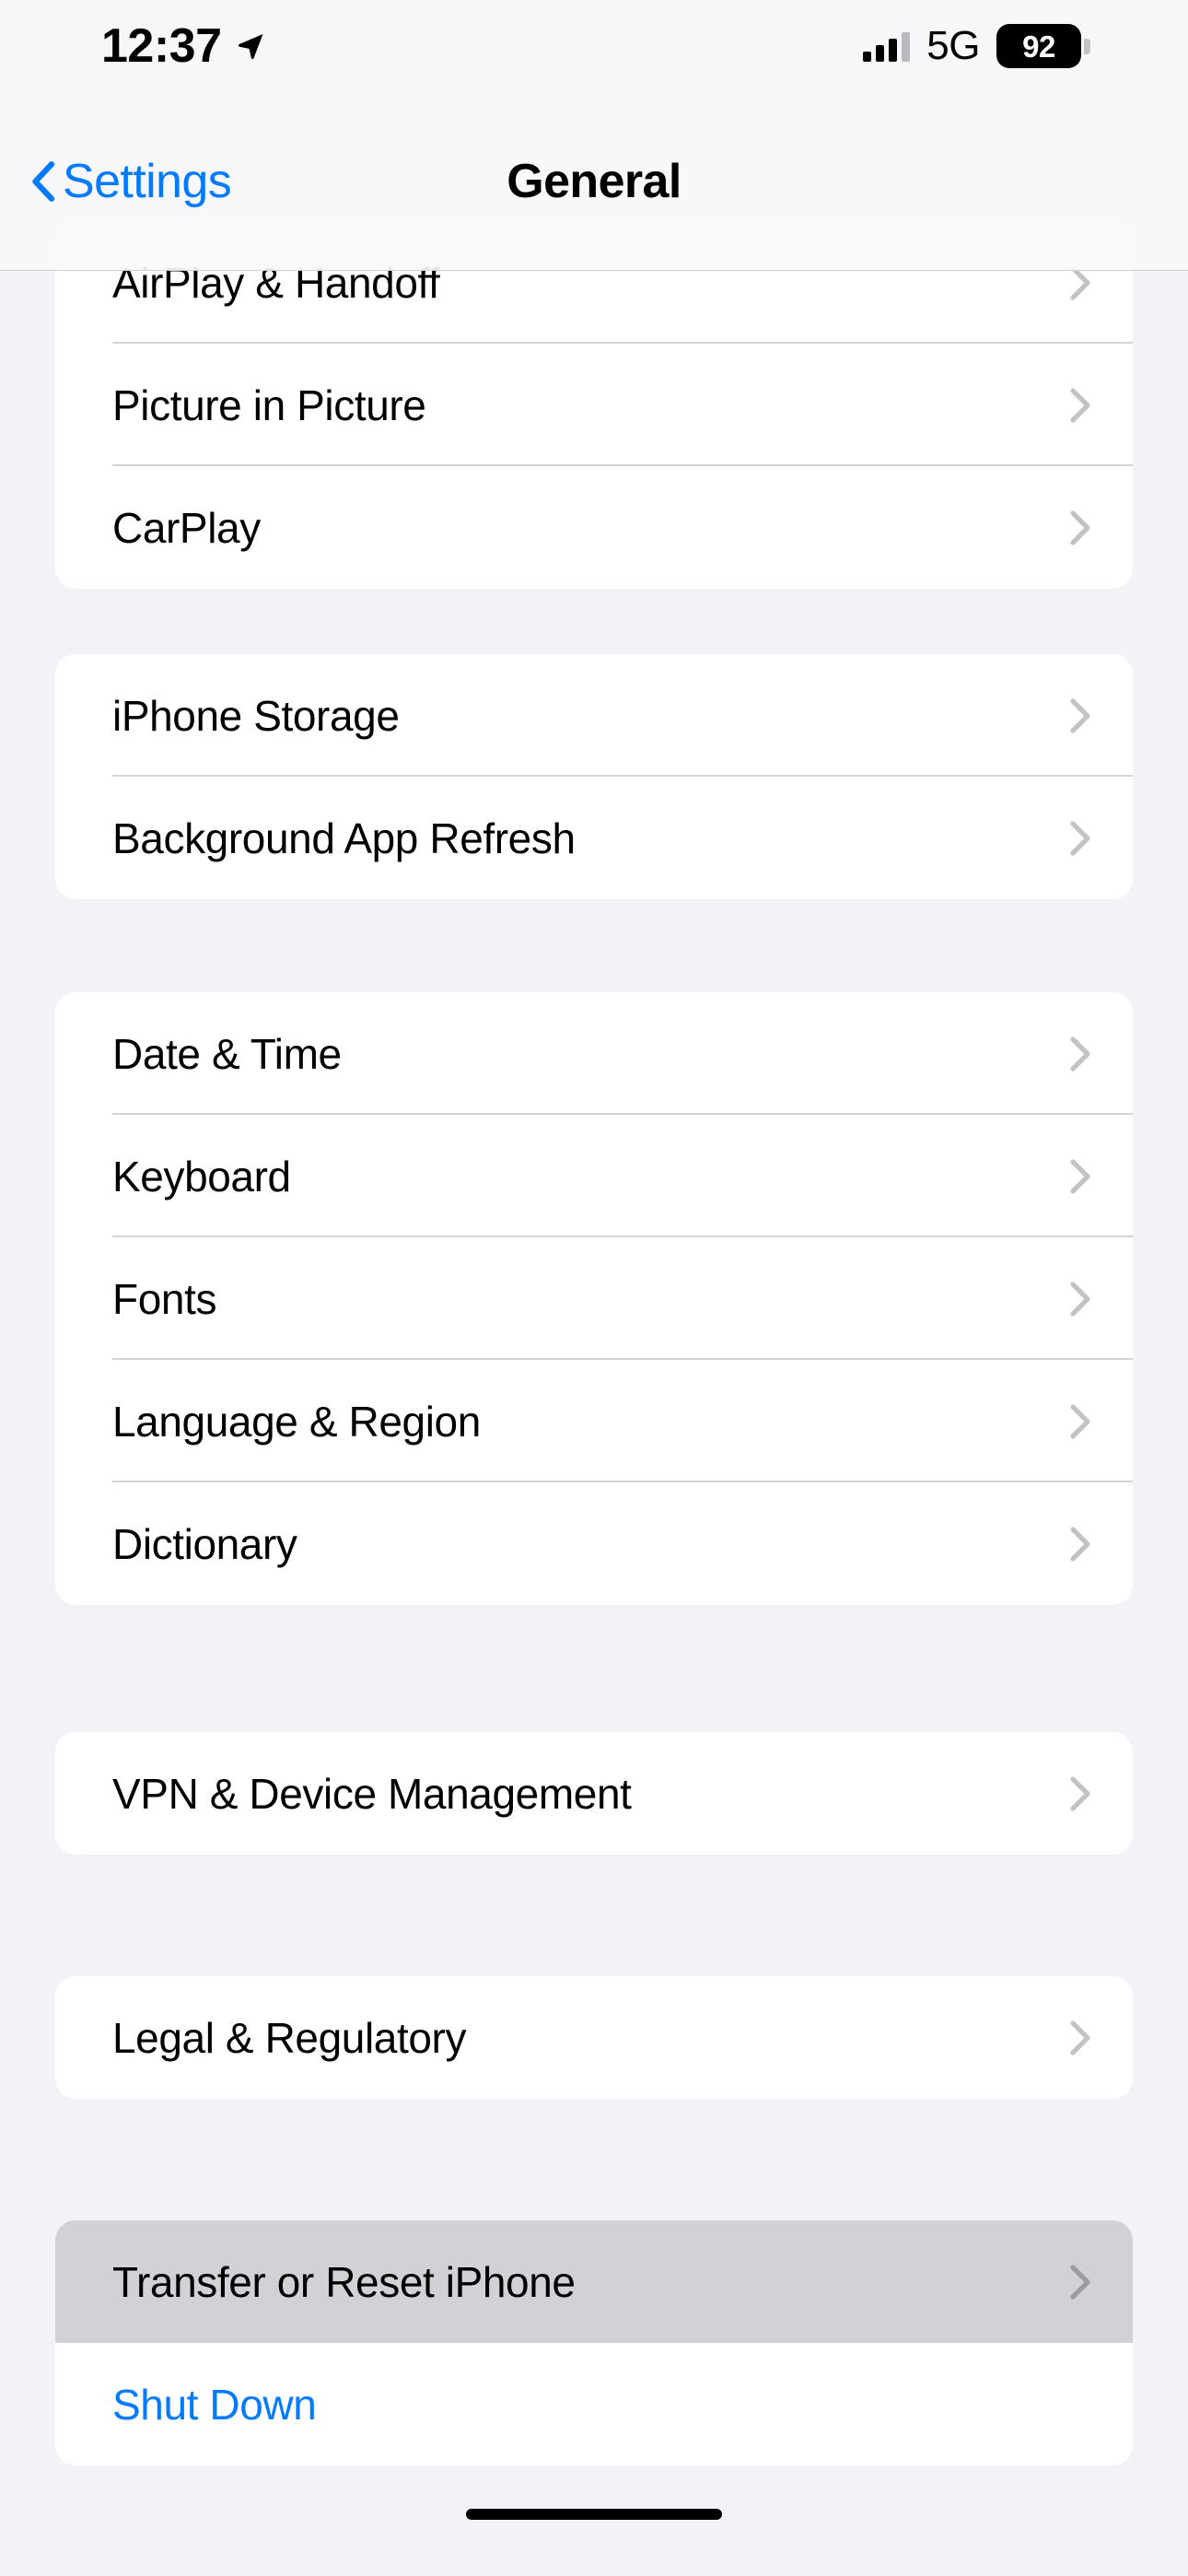 This screenshot has width=1188, height=2576. I want to click on row-label: CarPlay, so click(186, 527).